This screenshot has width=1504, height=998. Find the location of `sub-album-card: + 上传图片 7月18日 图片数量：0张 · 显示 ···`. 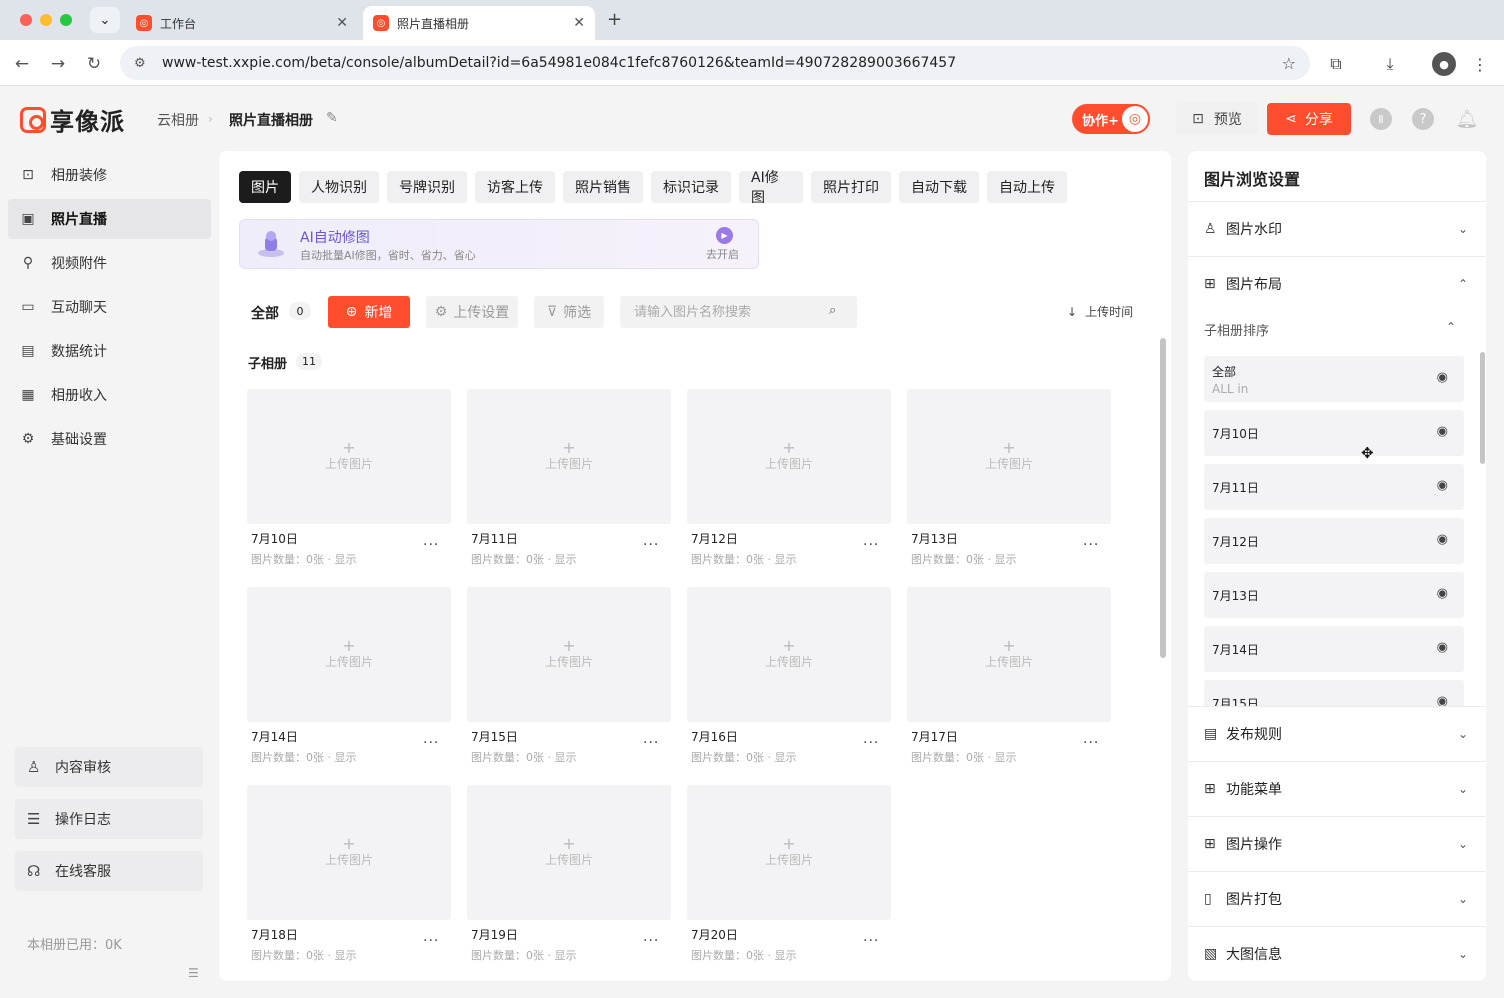

sub-album-card: + 上传图片 7月18日 图片数量：0张 · 显示 ··· is located at coordinates (349, 875).